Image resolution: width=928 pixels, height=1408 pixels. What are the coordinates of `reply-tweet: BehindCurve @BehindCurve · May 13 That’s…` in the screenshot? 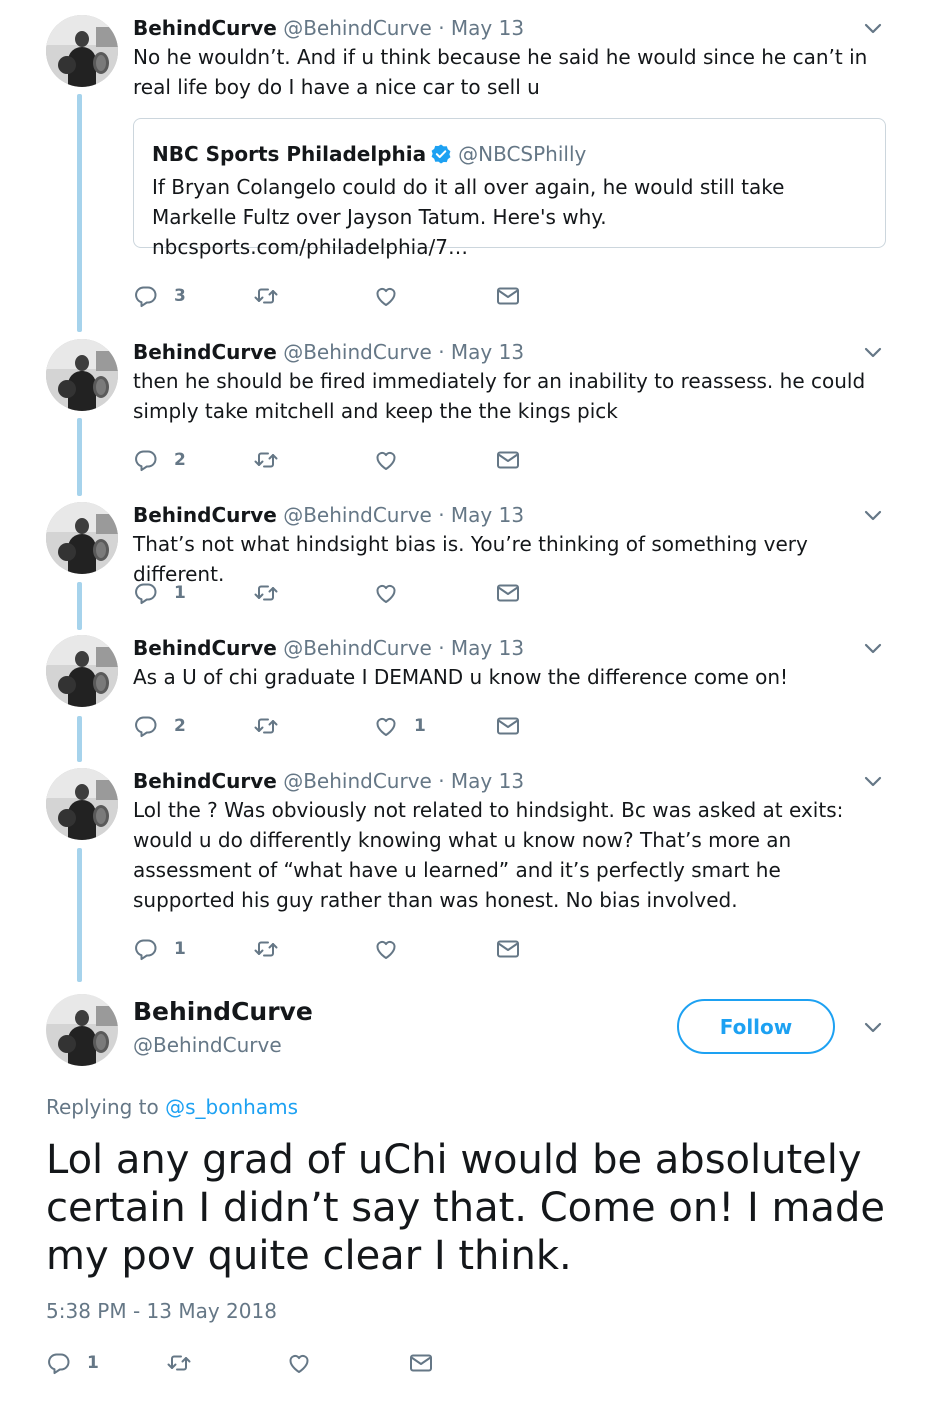 It's located at (464, 557).